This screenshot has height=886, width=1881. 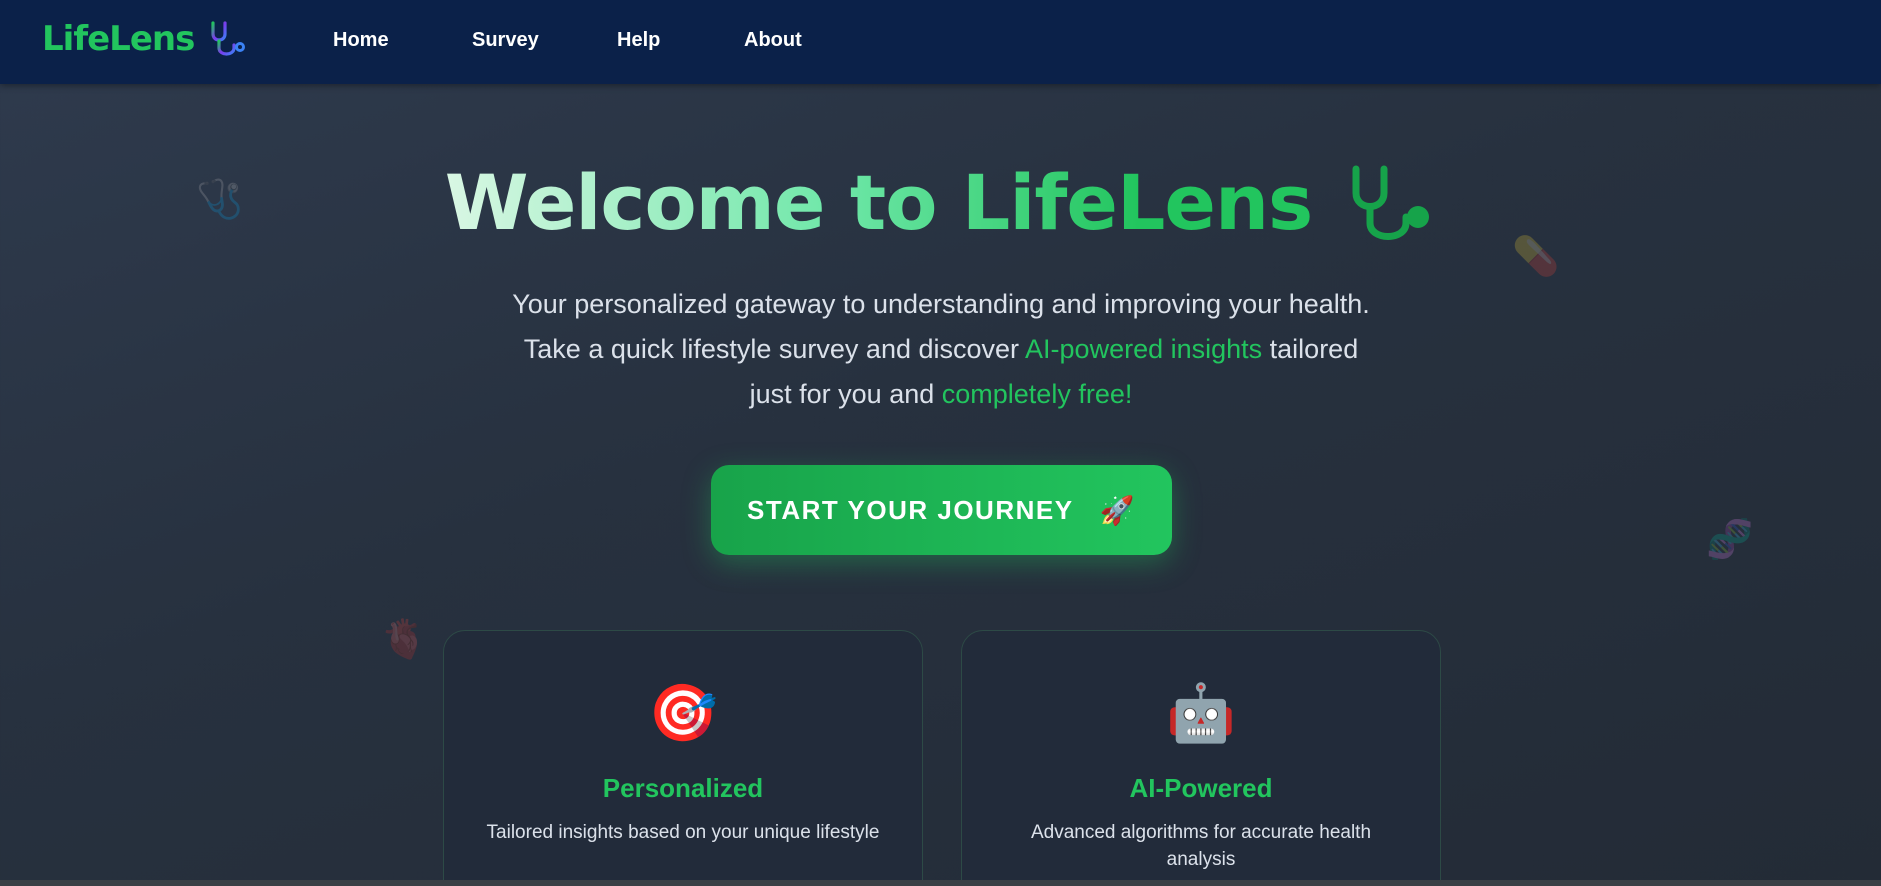 What do you see at coordinates (910, 509) in the screenshot?
I see `start-journey-label: START YOUR JOURNEY` at bounding box center [910, 509].